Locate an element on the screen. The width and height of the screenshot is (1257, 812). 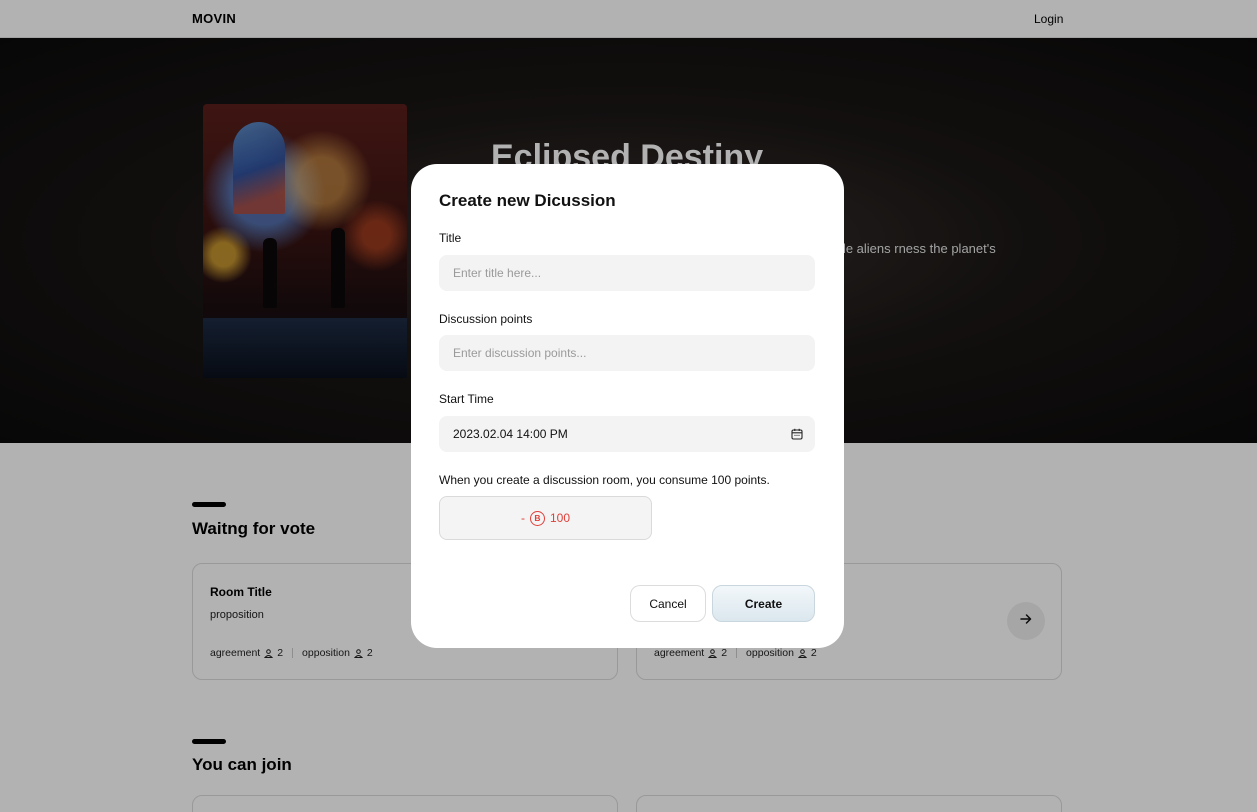
coin-icon: B is located at coordinates (537, 518).